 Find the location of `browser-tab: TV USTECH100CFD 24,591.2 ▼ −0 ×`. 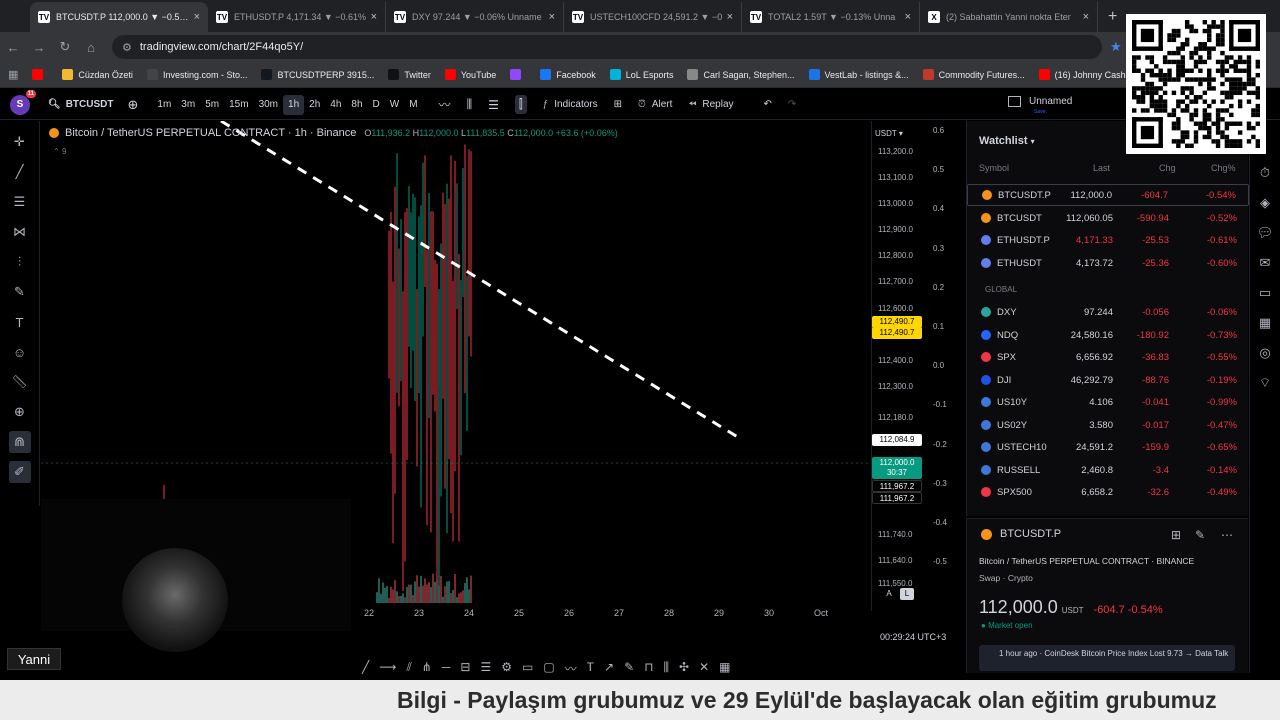

browser-tab: TV USTECH100CFD 24,591.2 ▼ −0 × is located at coordinates (653, 17).